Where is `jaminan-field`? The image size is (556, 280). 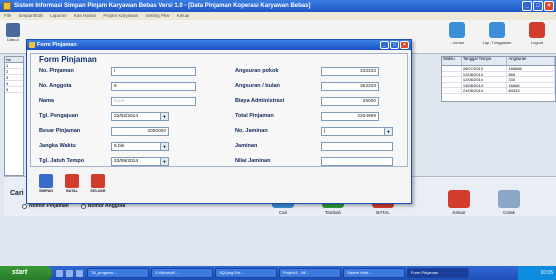 jaminan-field is located at coordinates (357, 146).